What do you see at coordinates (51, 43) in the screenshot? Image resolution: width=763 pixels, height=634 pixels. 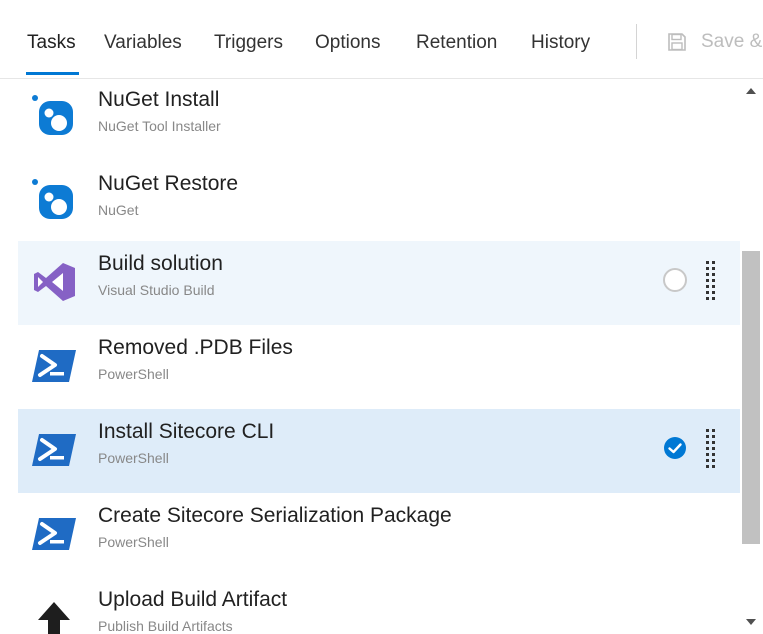 I see `tab-tasks: Tasks` at bounding box center [51, 43].